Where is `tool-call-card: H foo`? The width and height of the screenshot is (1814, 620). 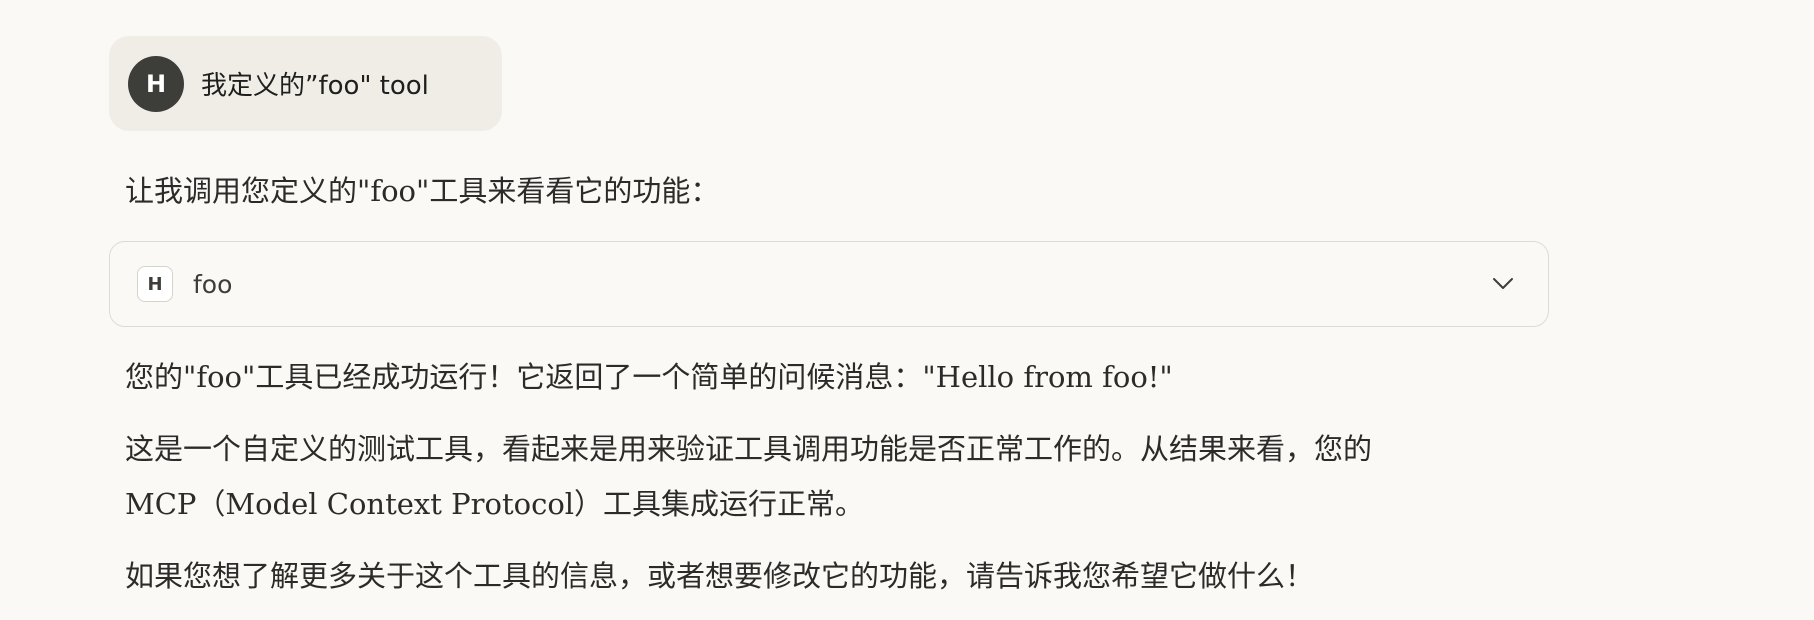 tool-call-card: H foo is located at coordinates (829, 284).